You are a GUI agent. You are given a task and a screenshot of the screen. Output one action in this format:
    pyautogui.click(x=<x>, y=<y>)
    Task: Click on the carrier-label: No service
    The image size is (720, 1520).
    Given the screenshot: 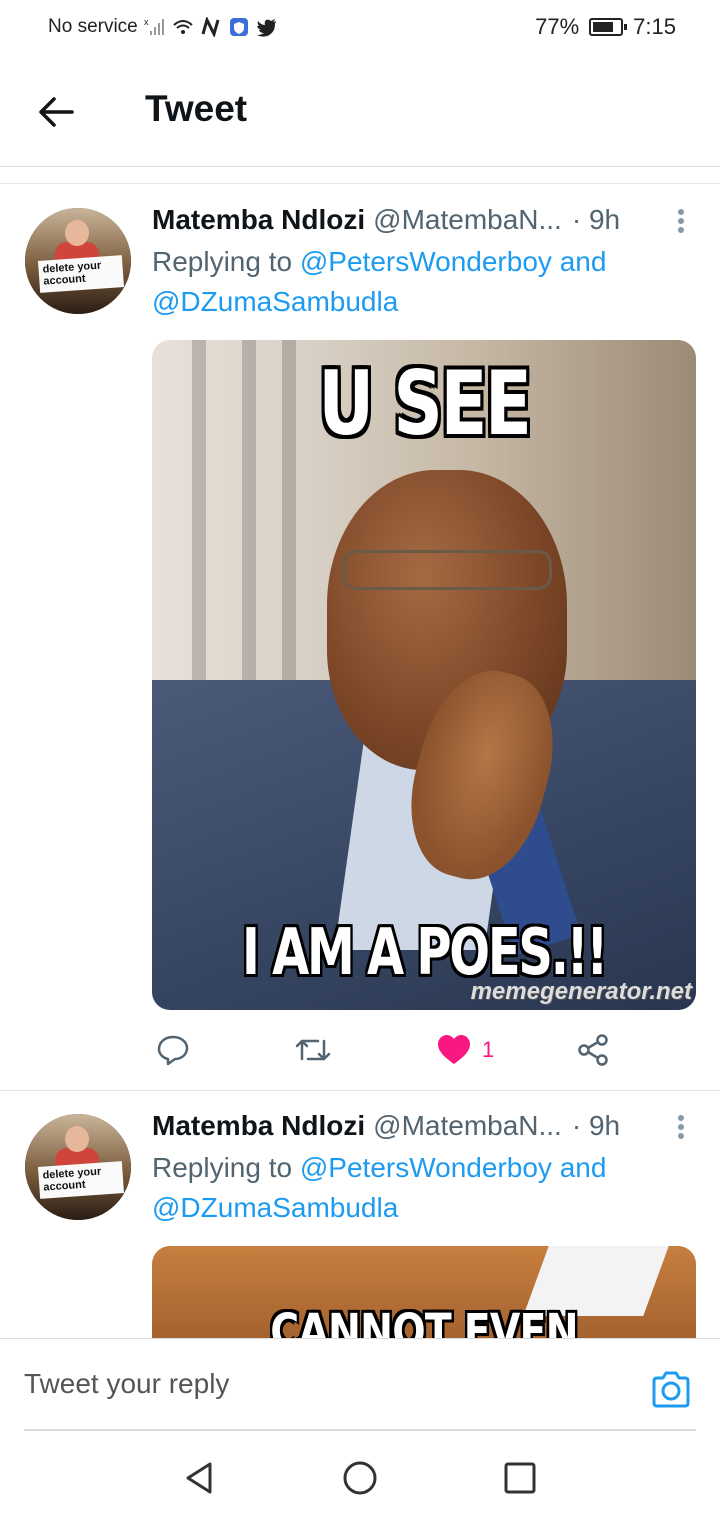 What is the action you would take?
    pyautogui.click(x=93, y=26)
    